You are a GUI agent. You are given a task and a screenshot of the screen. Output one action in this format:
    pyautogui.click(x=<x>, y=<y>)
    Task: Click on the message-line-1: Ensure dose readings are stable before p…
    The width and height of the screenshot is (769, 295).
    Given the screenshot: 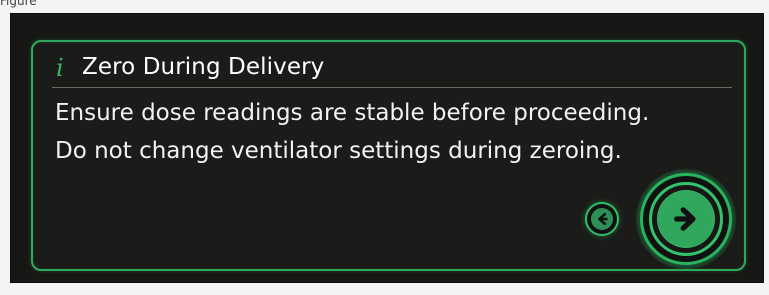 What is the action you would take?
    pyautogui.click(x=352, y=113)
    